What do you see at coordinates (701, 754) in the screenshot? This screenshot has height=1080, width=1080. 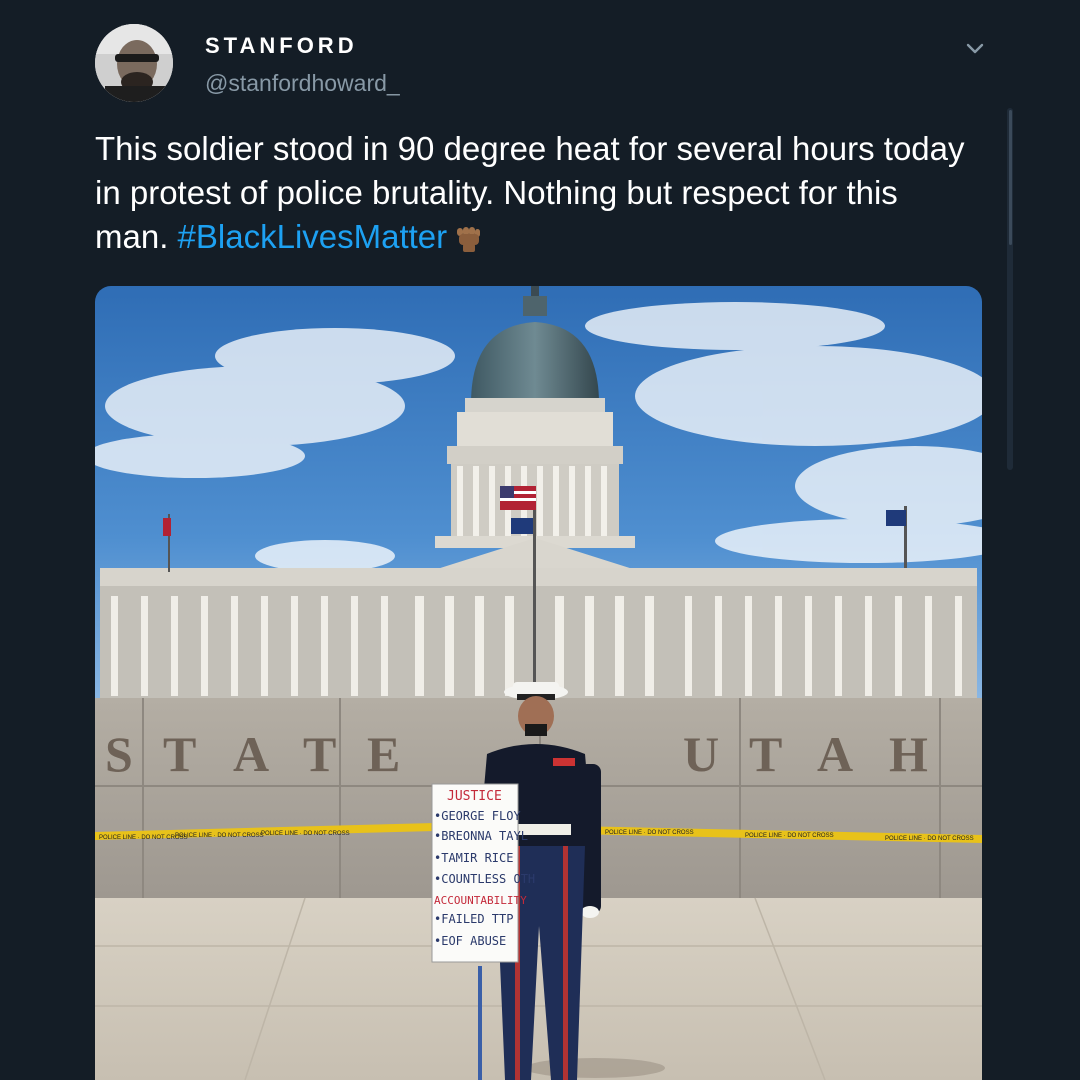 I see `wall-letter: U` at bounding box center [701, 754].